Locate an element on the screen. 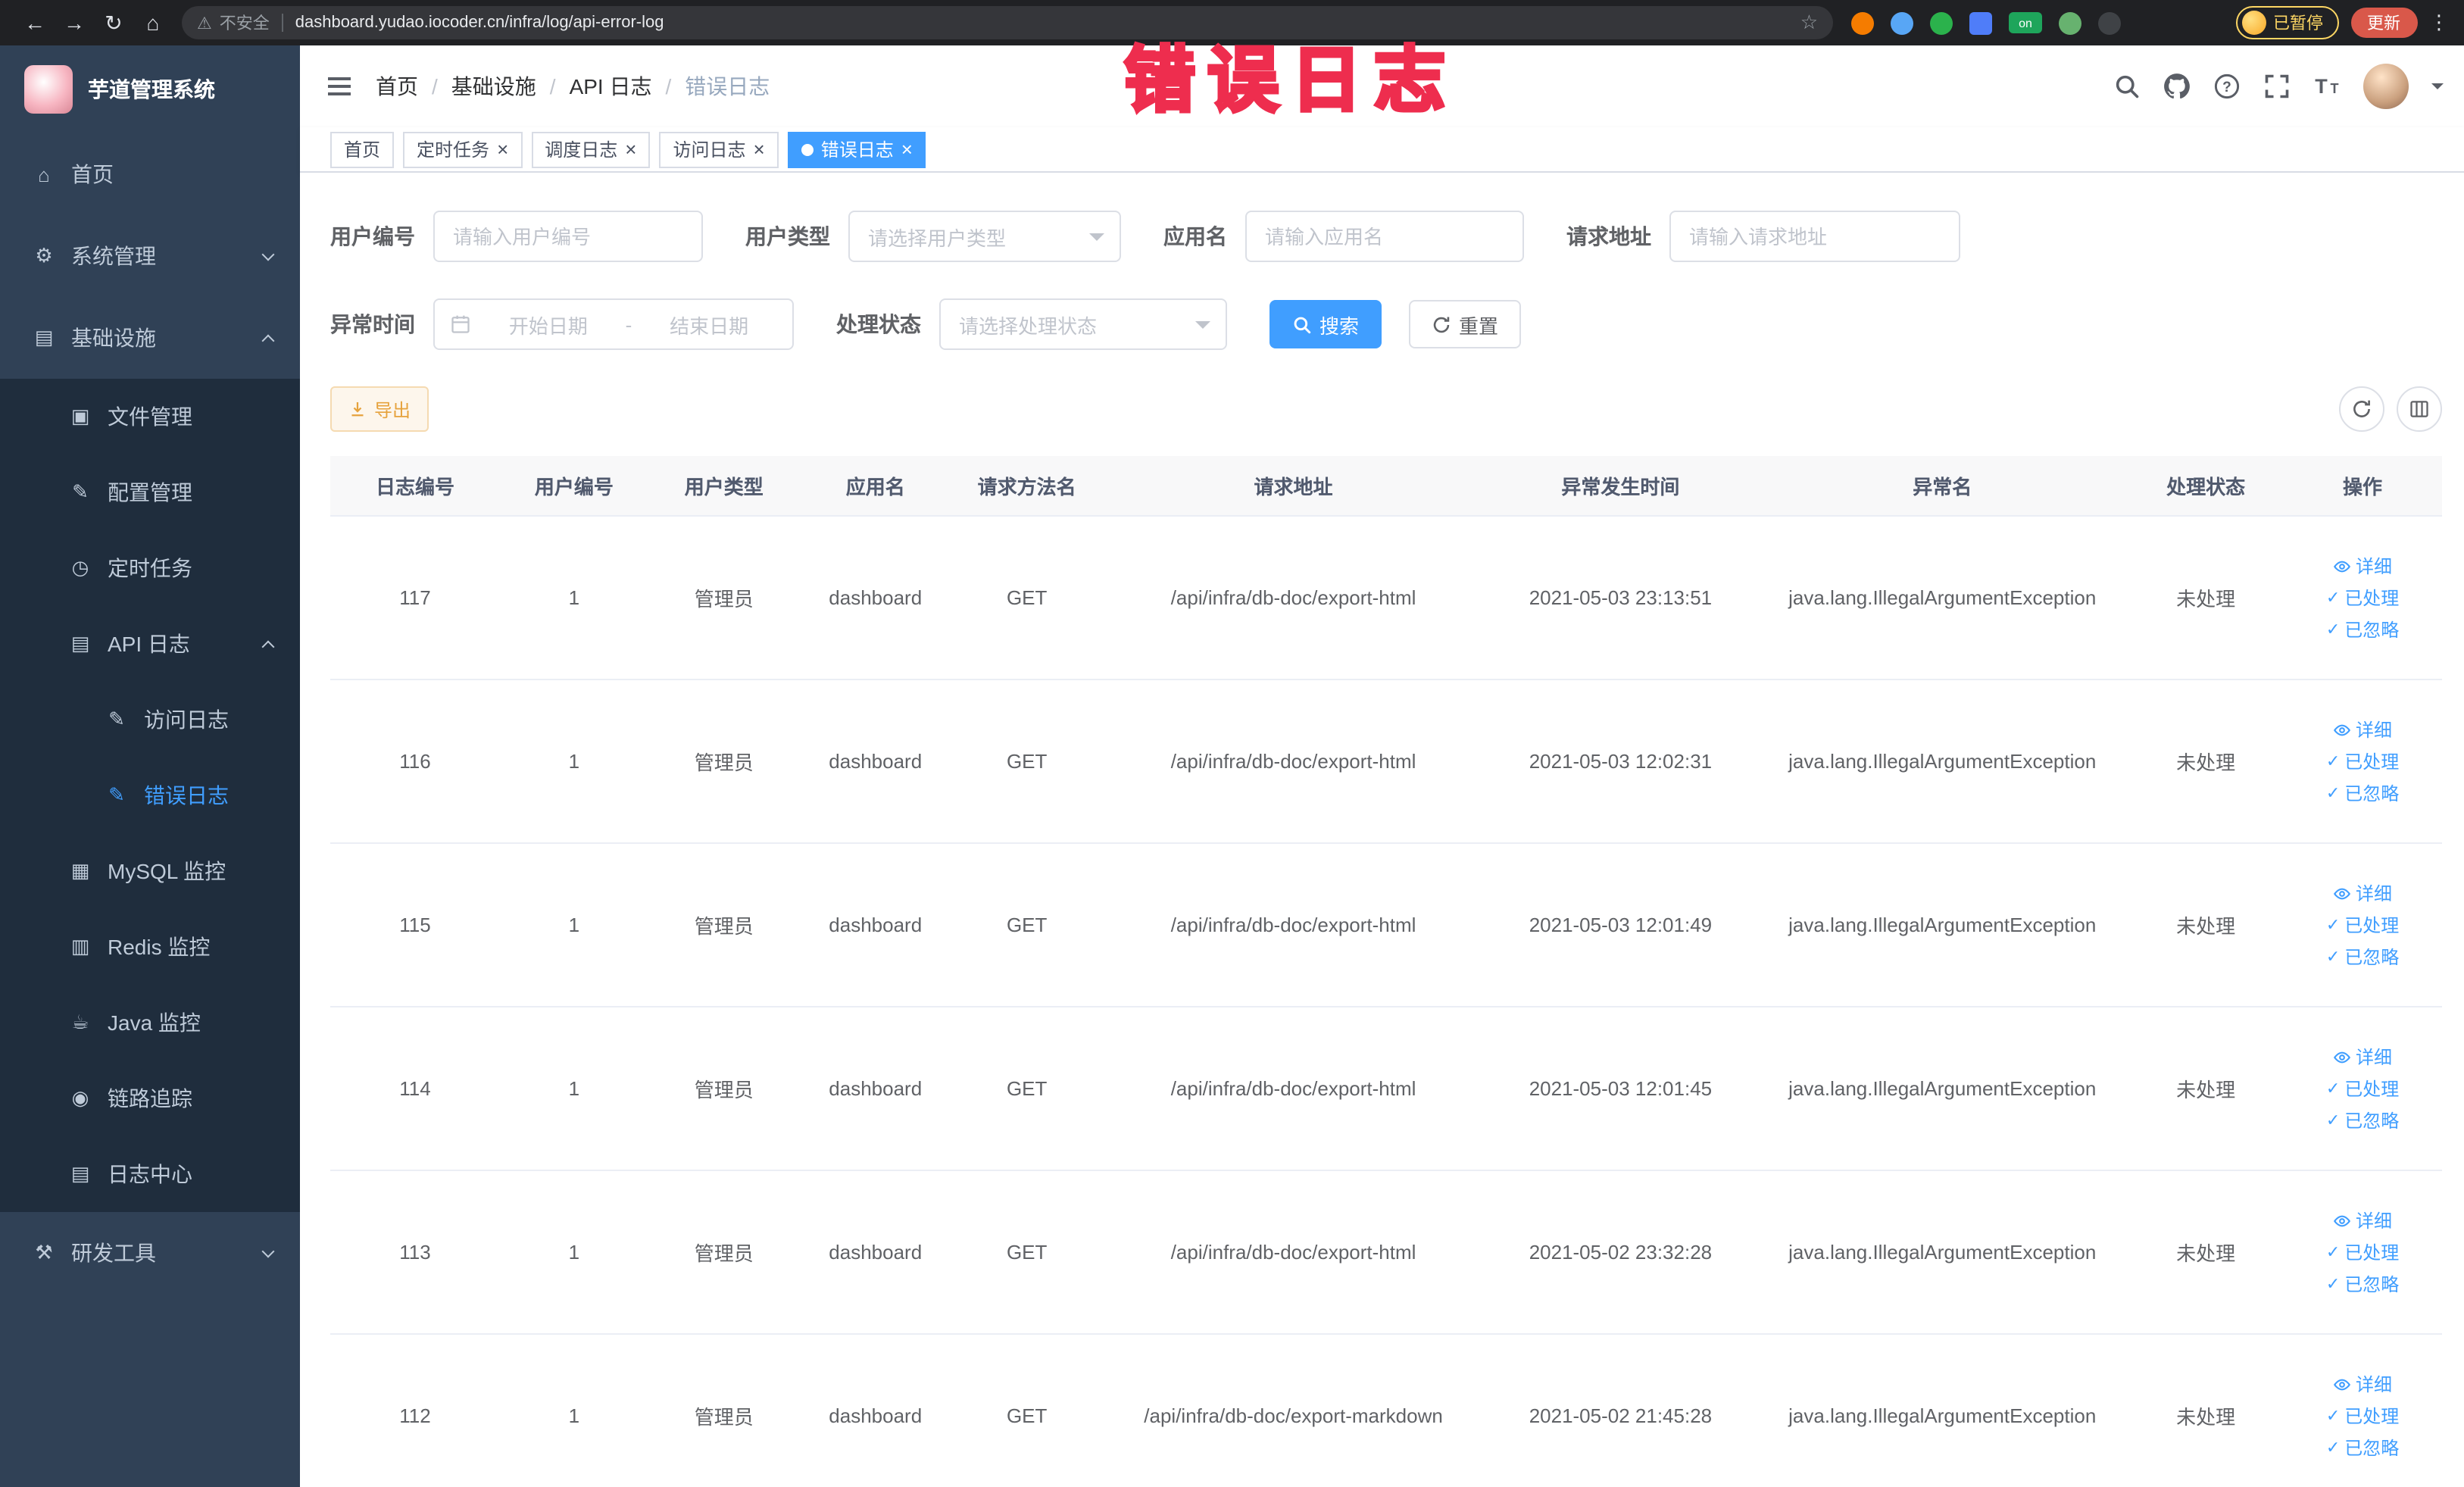  help-icon: ? is located at coordinates (2226, 86).